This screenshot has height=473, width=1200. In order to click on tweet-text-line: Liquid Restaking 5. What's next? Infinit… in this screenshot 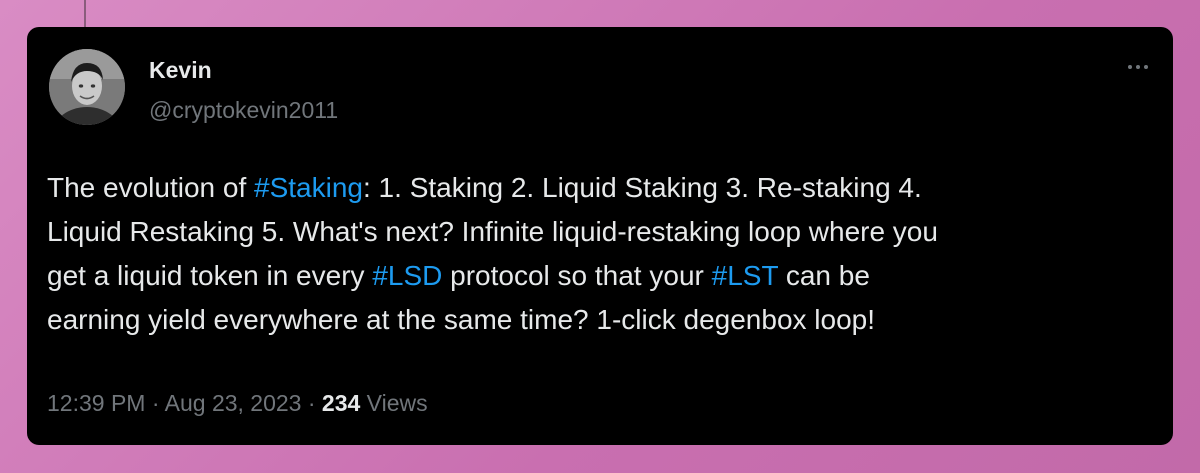, I will do `click(602, 232)`.